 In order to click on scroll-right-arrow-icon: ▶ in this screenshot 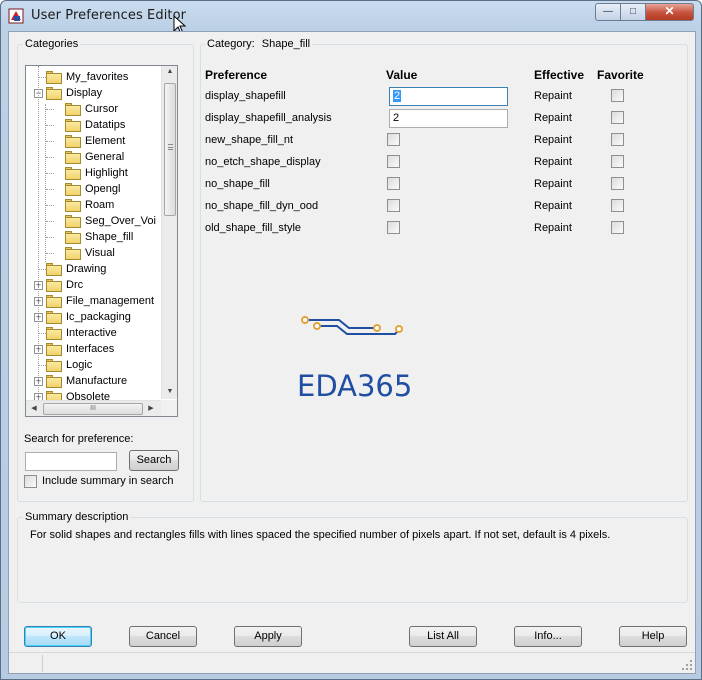, I will do `click(151, 408)`.